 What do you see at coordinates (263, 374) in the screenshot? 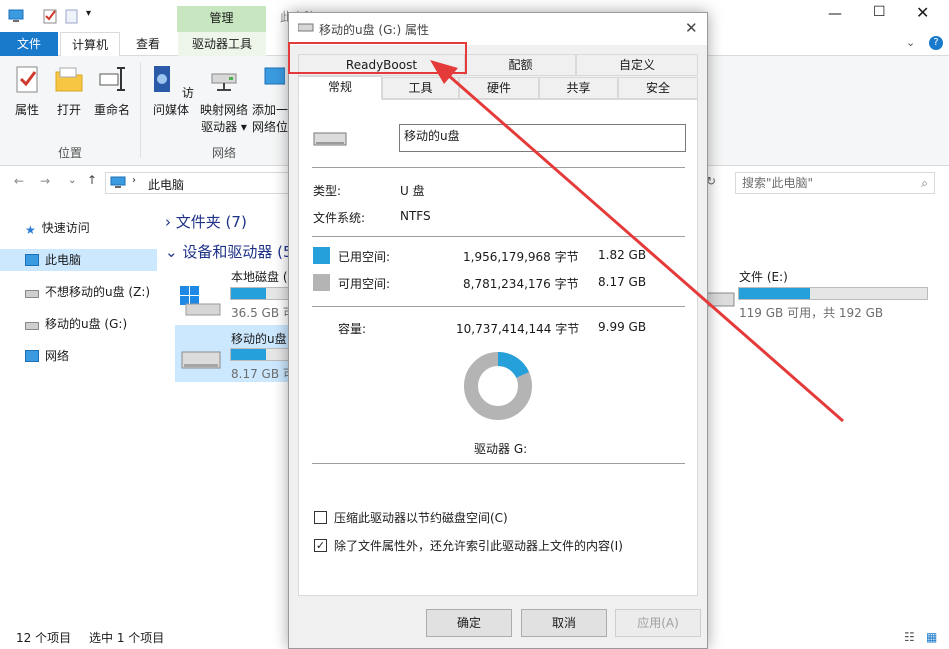
I see `drive-g-info: 8.17 GB 可` at bounding box center [263, 374].